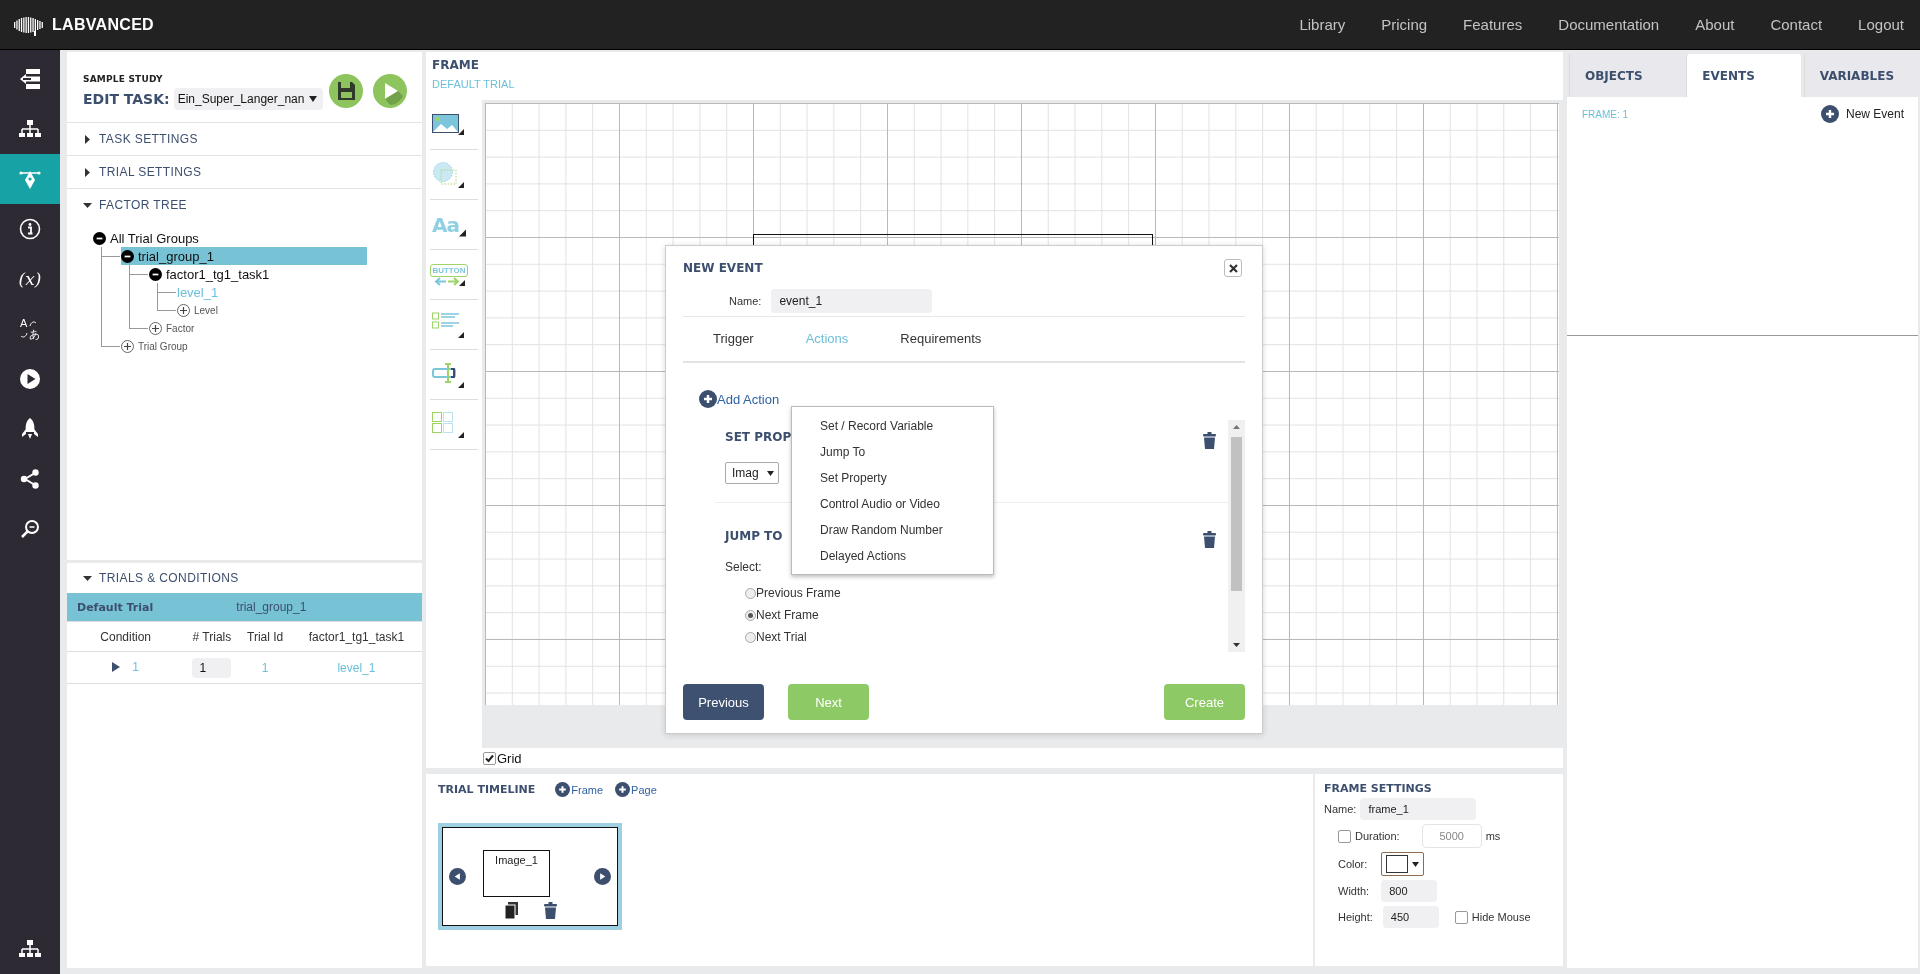 The image size is (1920, 974). Describe the element at coordinates (212, 667) in the screenshot. I see `trials-count-field: 1` at that location.